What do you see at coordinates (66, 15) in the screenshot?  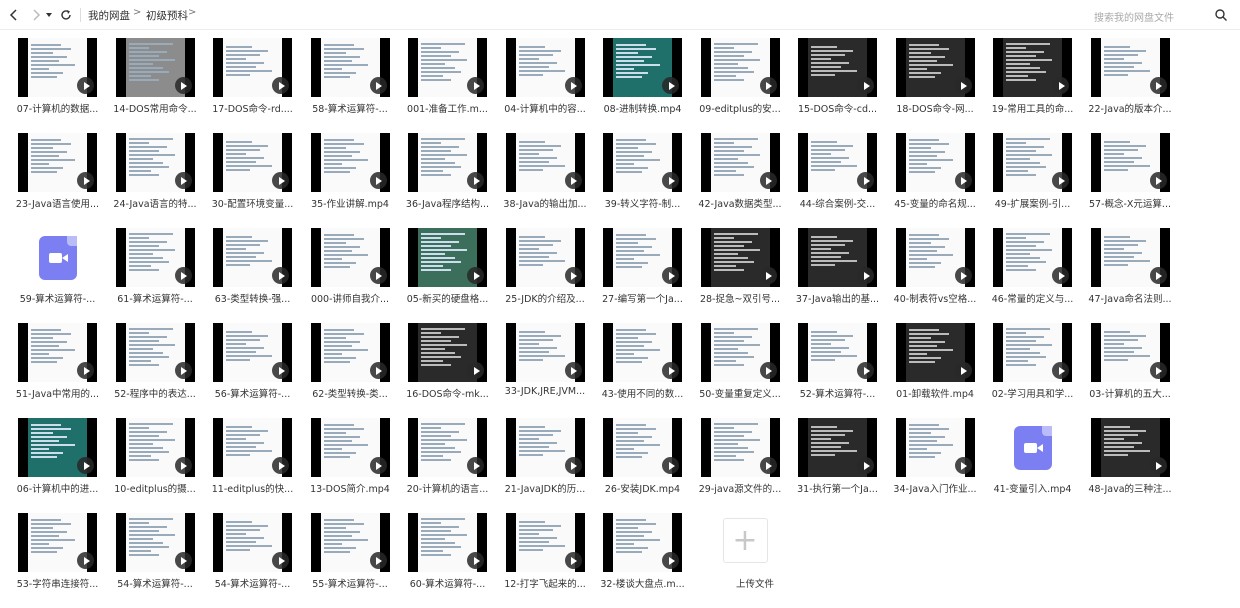 I see `refresh-button` at bounding box center [66, 15].